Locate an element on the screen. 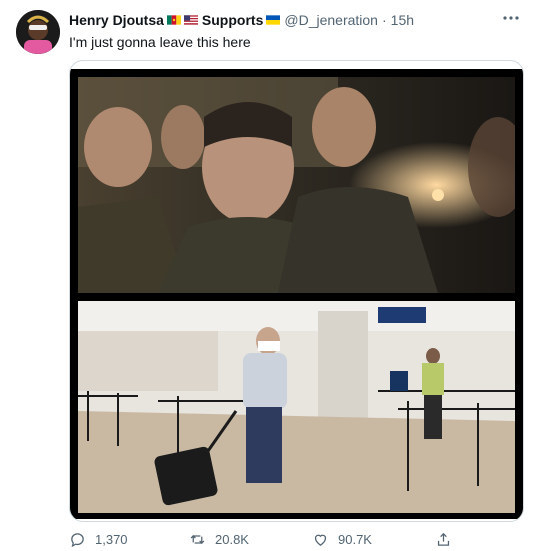 This screenshot has width=535, height=551. retweet-count: 20.8K is located at coordinates (232, 539).